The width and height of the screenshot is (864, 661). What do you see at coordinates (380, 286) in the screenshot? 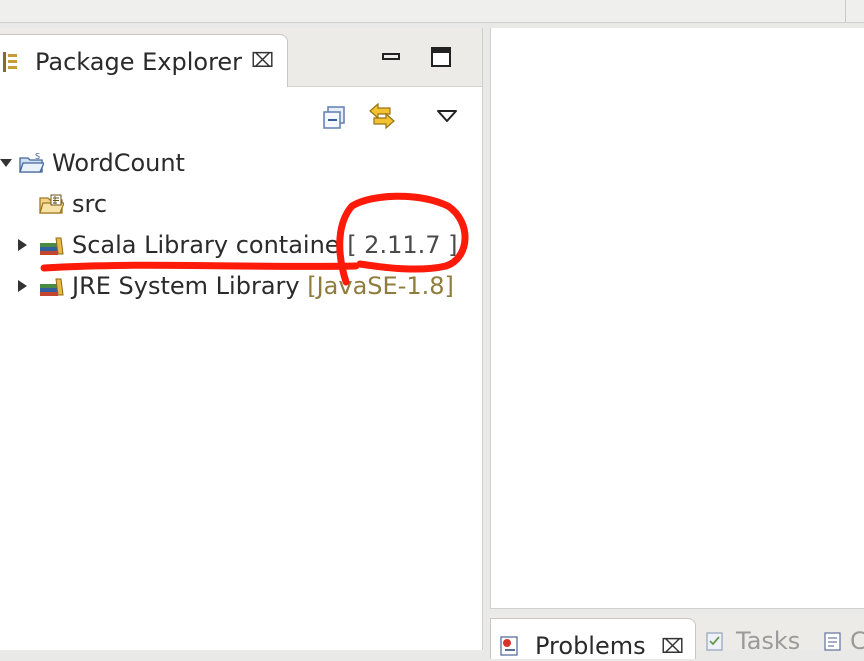
I see `version-decoration: [JavaSE-1.8]` at bounding box center [380, 286].